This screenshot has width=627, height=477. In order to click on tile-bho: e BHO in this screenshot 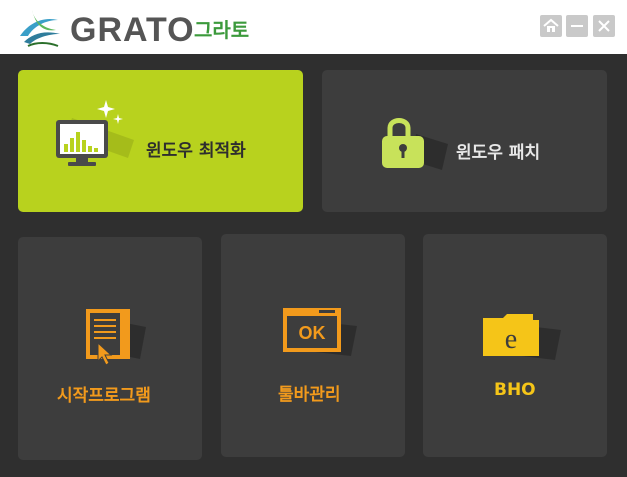, I will do `click(515, 345)`.